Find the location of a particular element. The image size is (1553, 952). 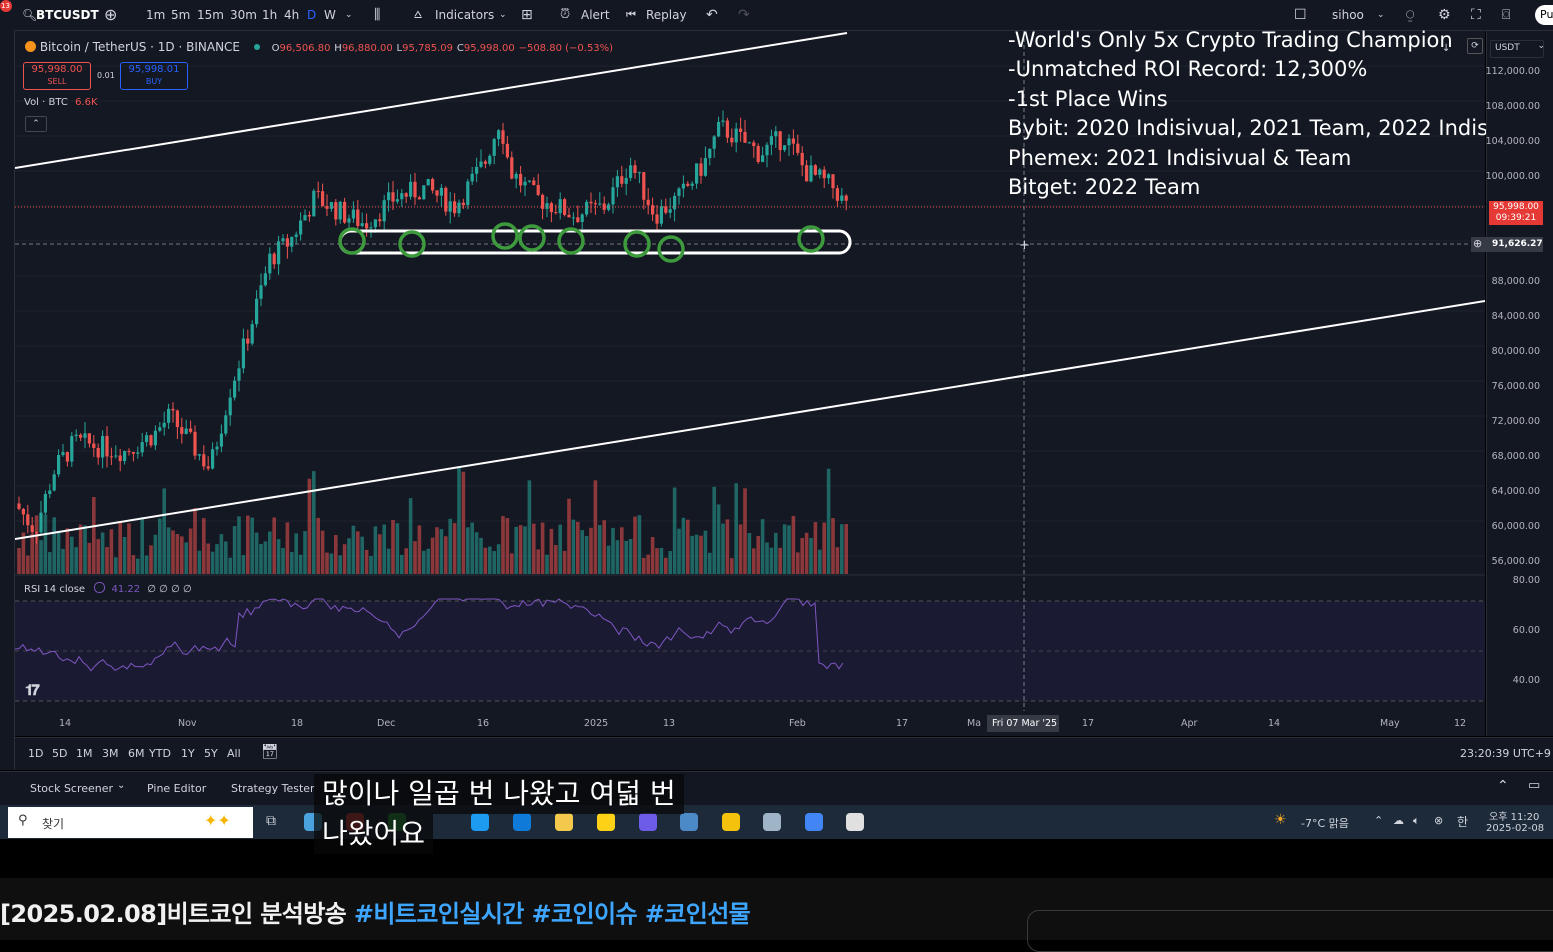

price-tick: 88,000.00 is located at coordinates (1515, 281).